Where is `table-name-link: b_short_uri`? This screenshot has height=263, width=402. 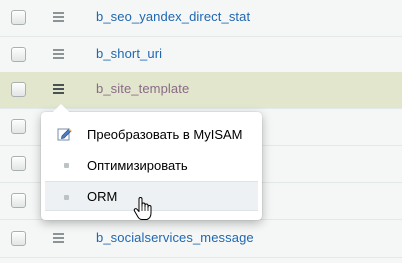
table-name-link: b_short_uri is located at coordinates (129, 53).